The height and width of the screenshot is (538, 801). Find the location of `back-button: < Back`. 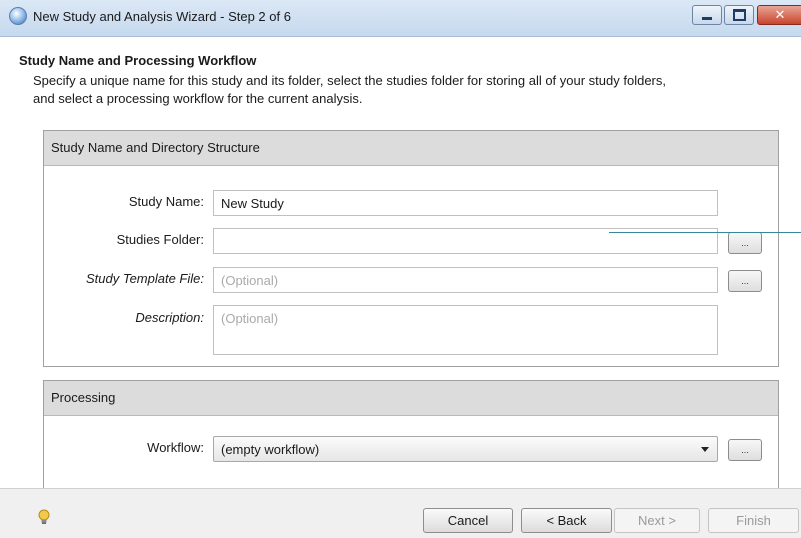

back-button: < Back is located at coordinates (566, 520).